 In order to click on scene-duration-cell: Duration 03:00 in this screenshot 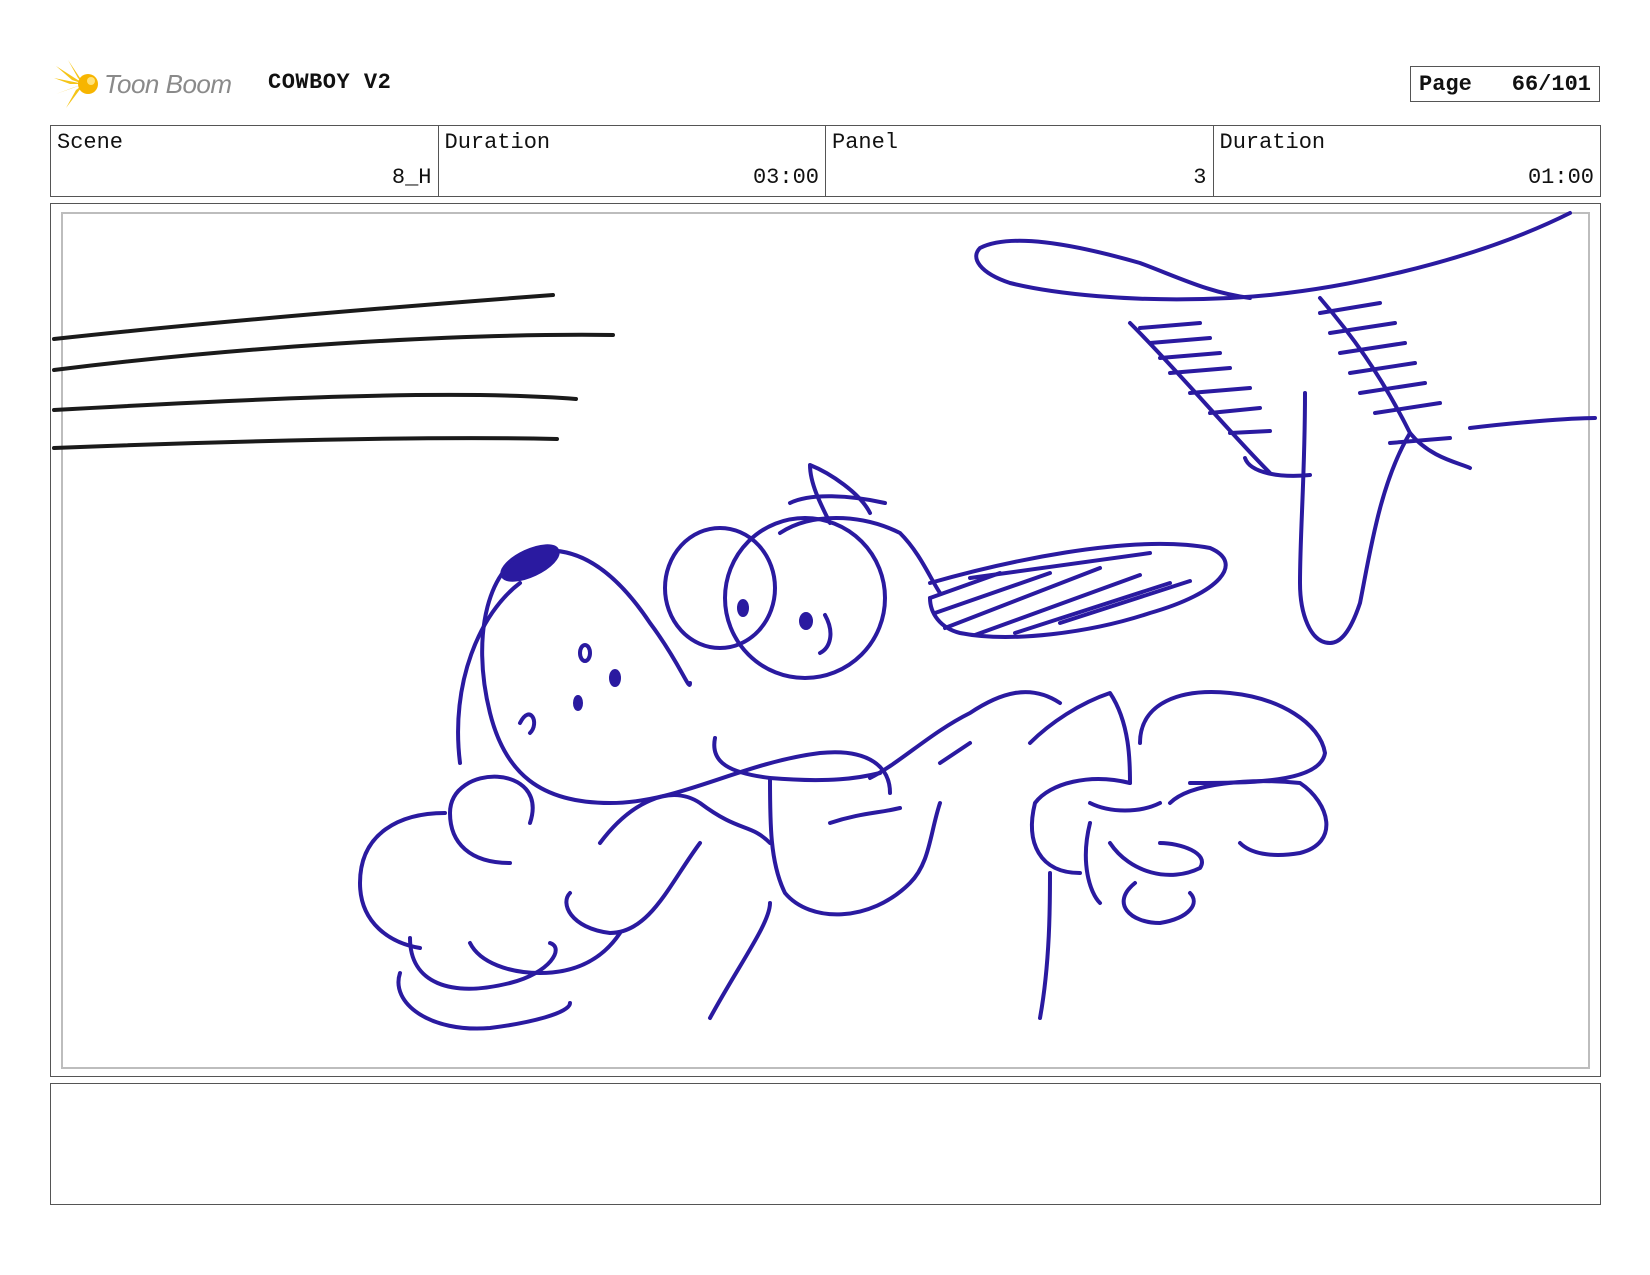, I will do `click(632, 161)`.